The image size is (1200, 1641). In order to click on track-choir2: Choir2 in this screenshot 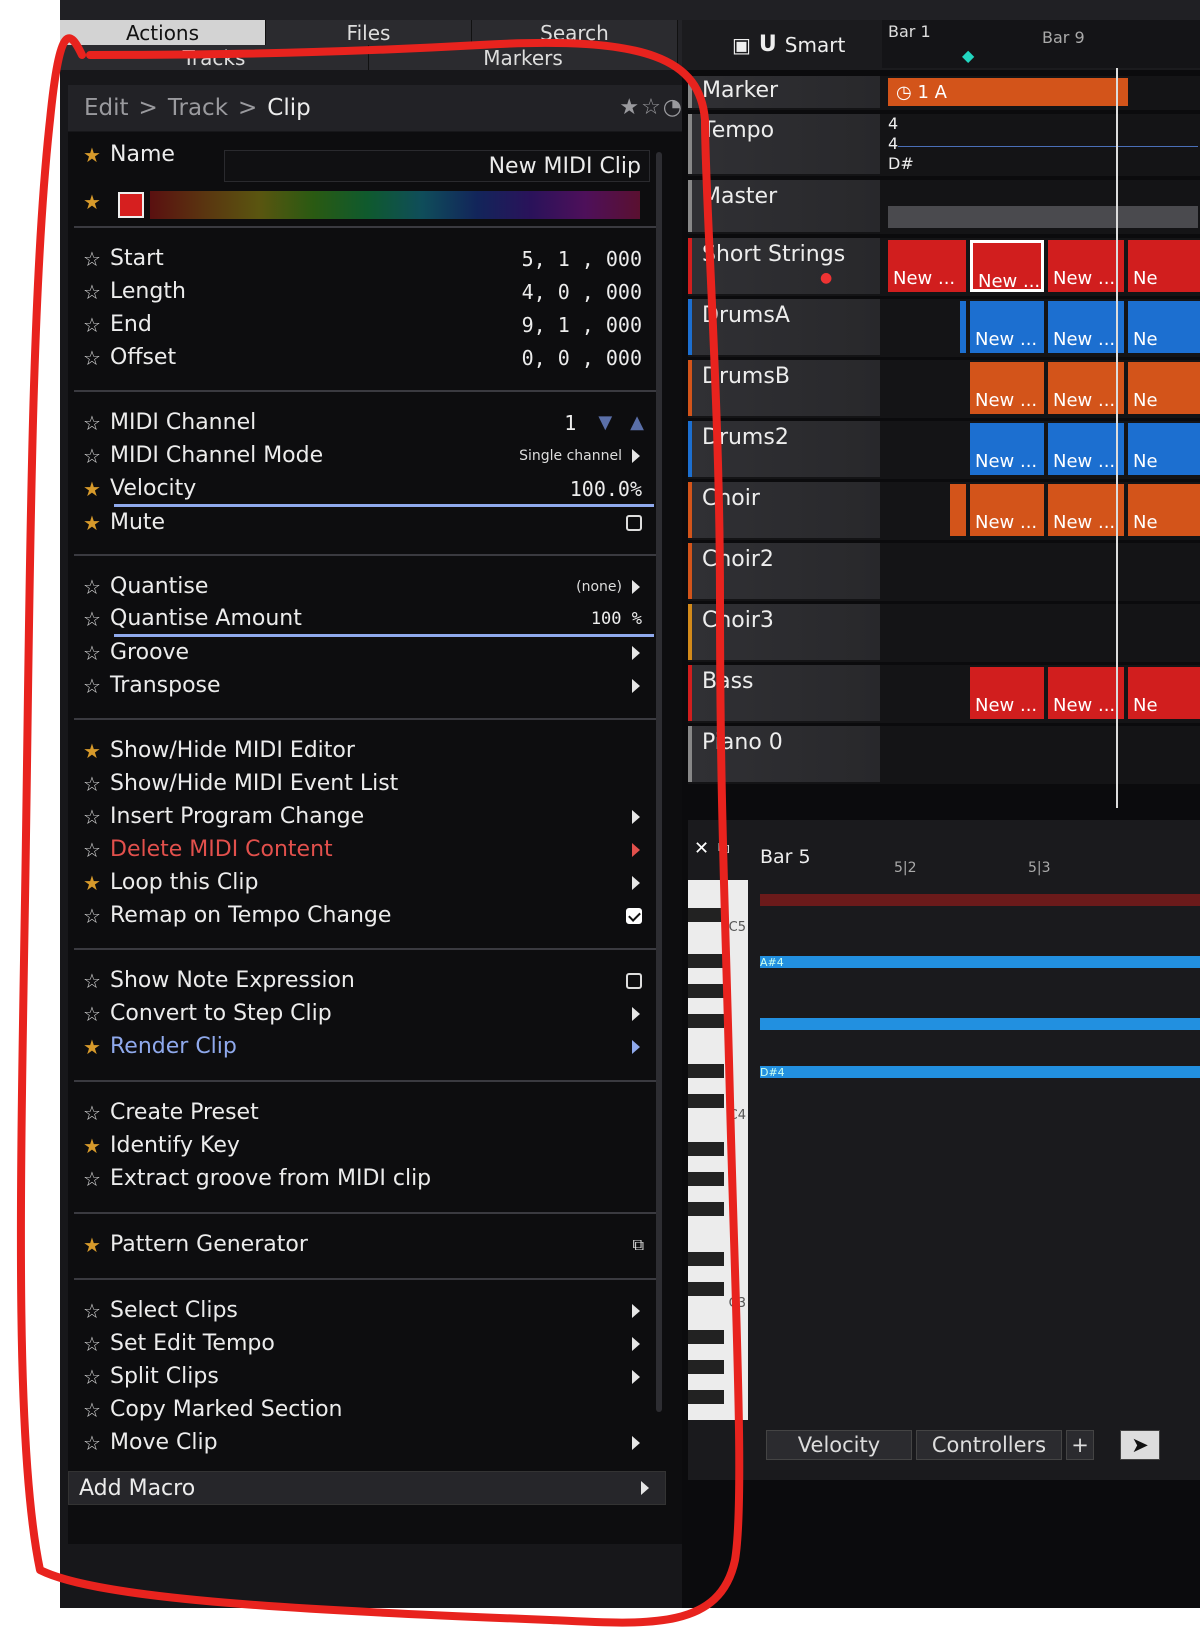, I will do `click(944, 572)`.